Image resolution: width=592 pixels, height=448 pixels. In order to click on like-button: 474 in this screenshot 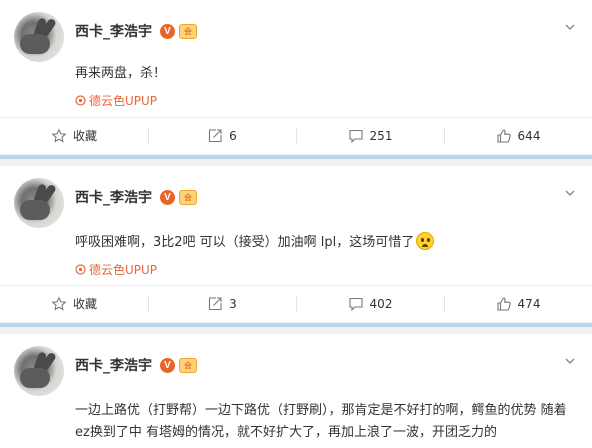, I will do `click(518, 303)`.